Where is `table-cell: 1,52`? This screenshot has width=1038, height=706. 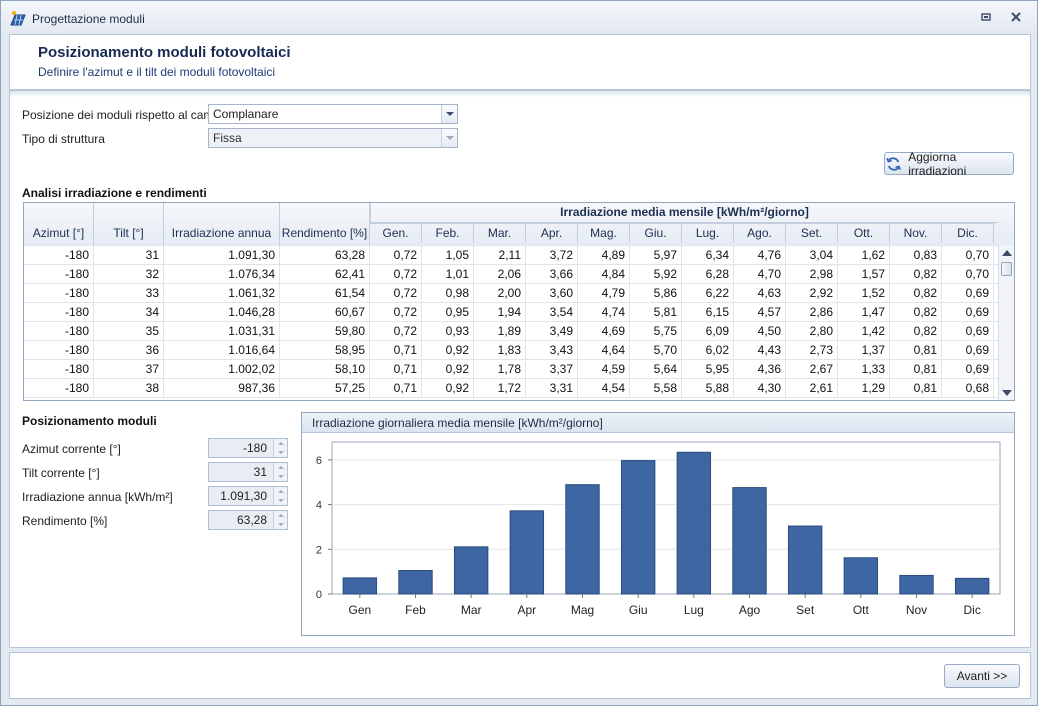
table-cell: 1,52 is located at coordinates (864, 293).